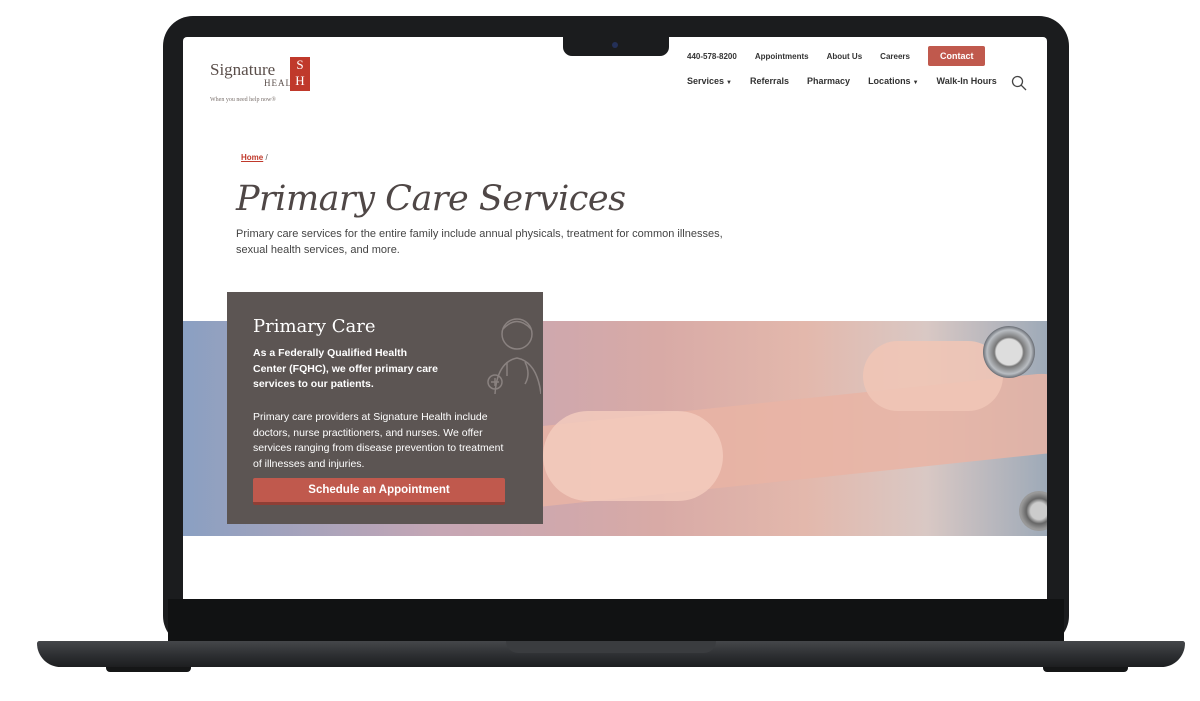  Describe the element at coordinates (431, 199) in the screenshot. I see `page-title: Primary Care Services` at that location.